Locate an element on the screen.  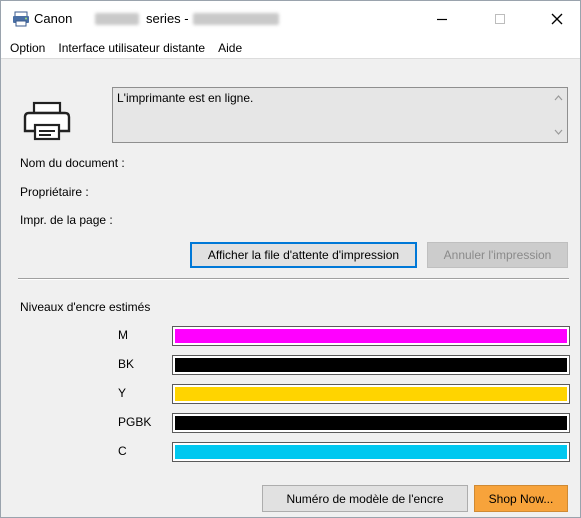
ink-fill-m is located at coordinates (371, 336).